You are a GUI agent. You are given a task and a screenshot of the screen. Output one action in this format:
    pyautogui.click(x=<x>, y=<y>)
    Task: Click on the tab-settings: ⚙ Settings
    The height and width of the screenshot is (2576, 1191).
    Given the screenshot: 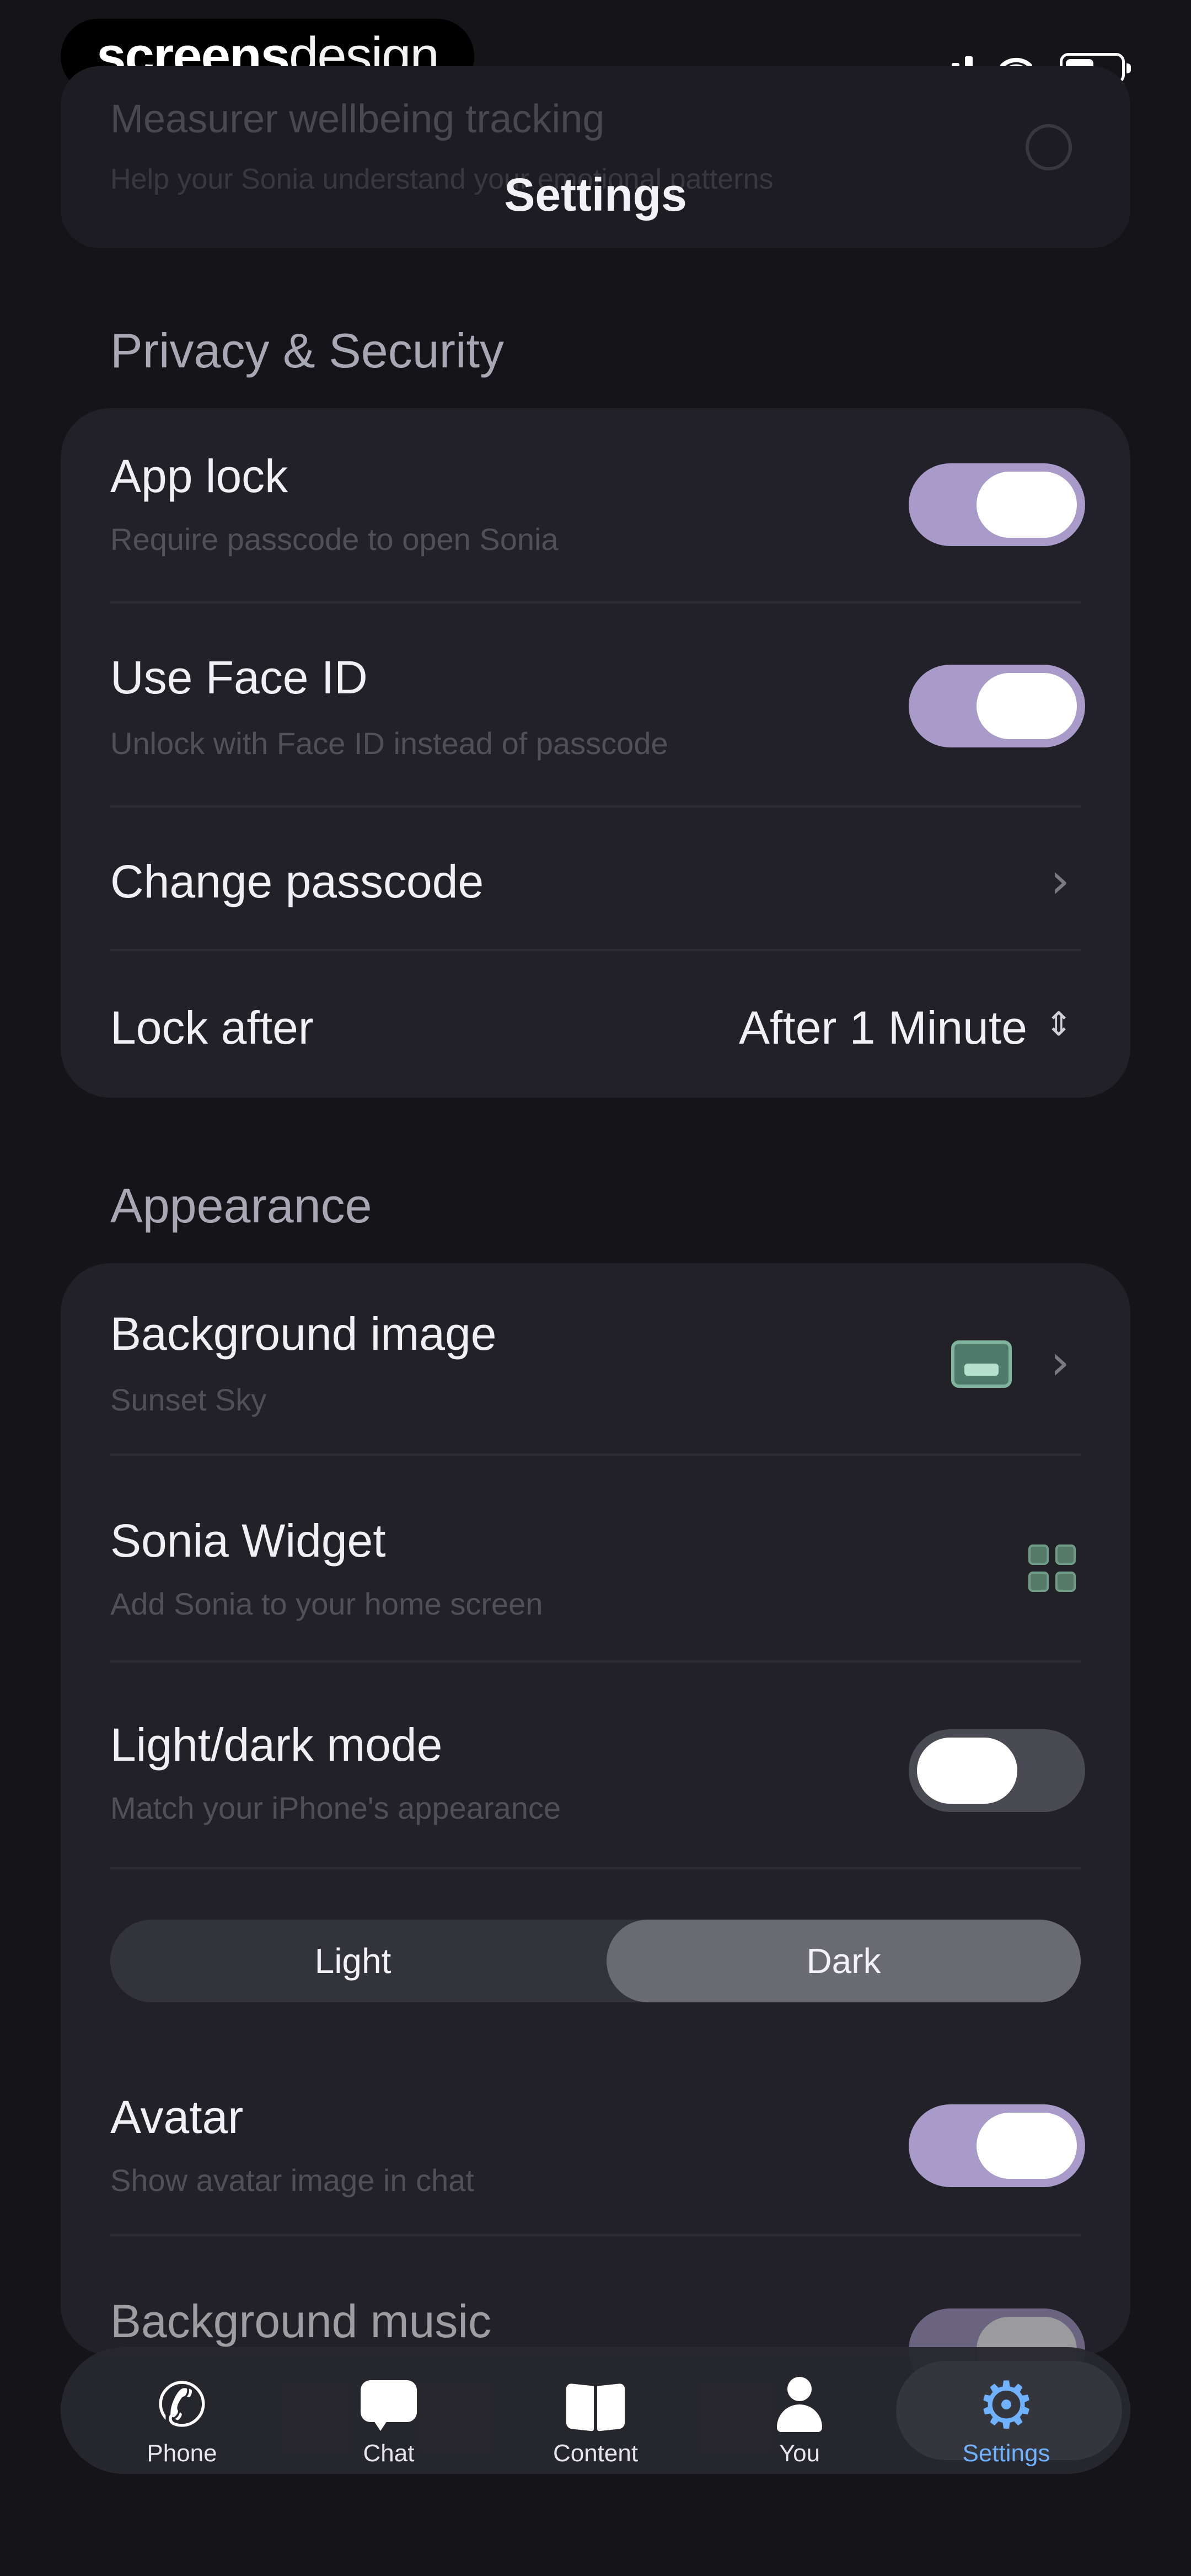 What is the action you would take?
    pyautogui.click(x=1006, y=2410)
    